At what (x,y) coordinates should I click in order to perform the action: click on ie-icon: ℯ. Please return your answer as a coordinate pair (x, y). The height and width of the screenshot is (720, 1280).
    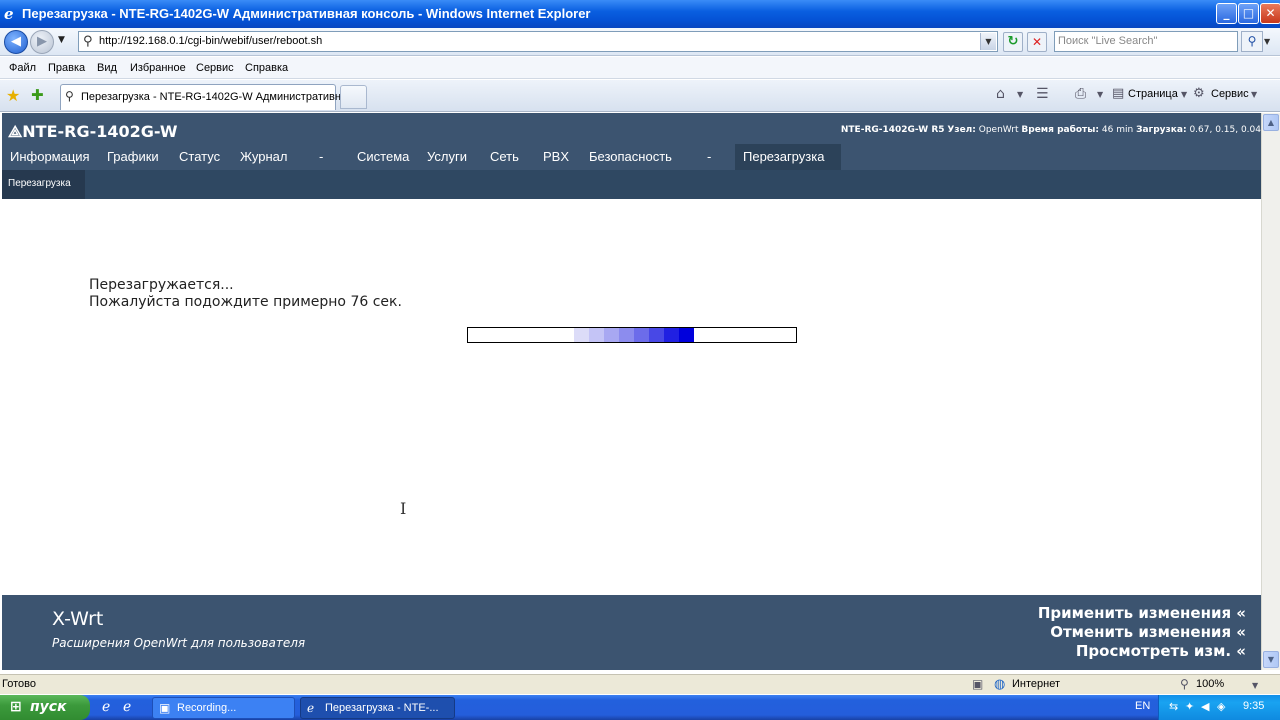
    Looking at the image, I should click on (311, 708).